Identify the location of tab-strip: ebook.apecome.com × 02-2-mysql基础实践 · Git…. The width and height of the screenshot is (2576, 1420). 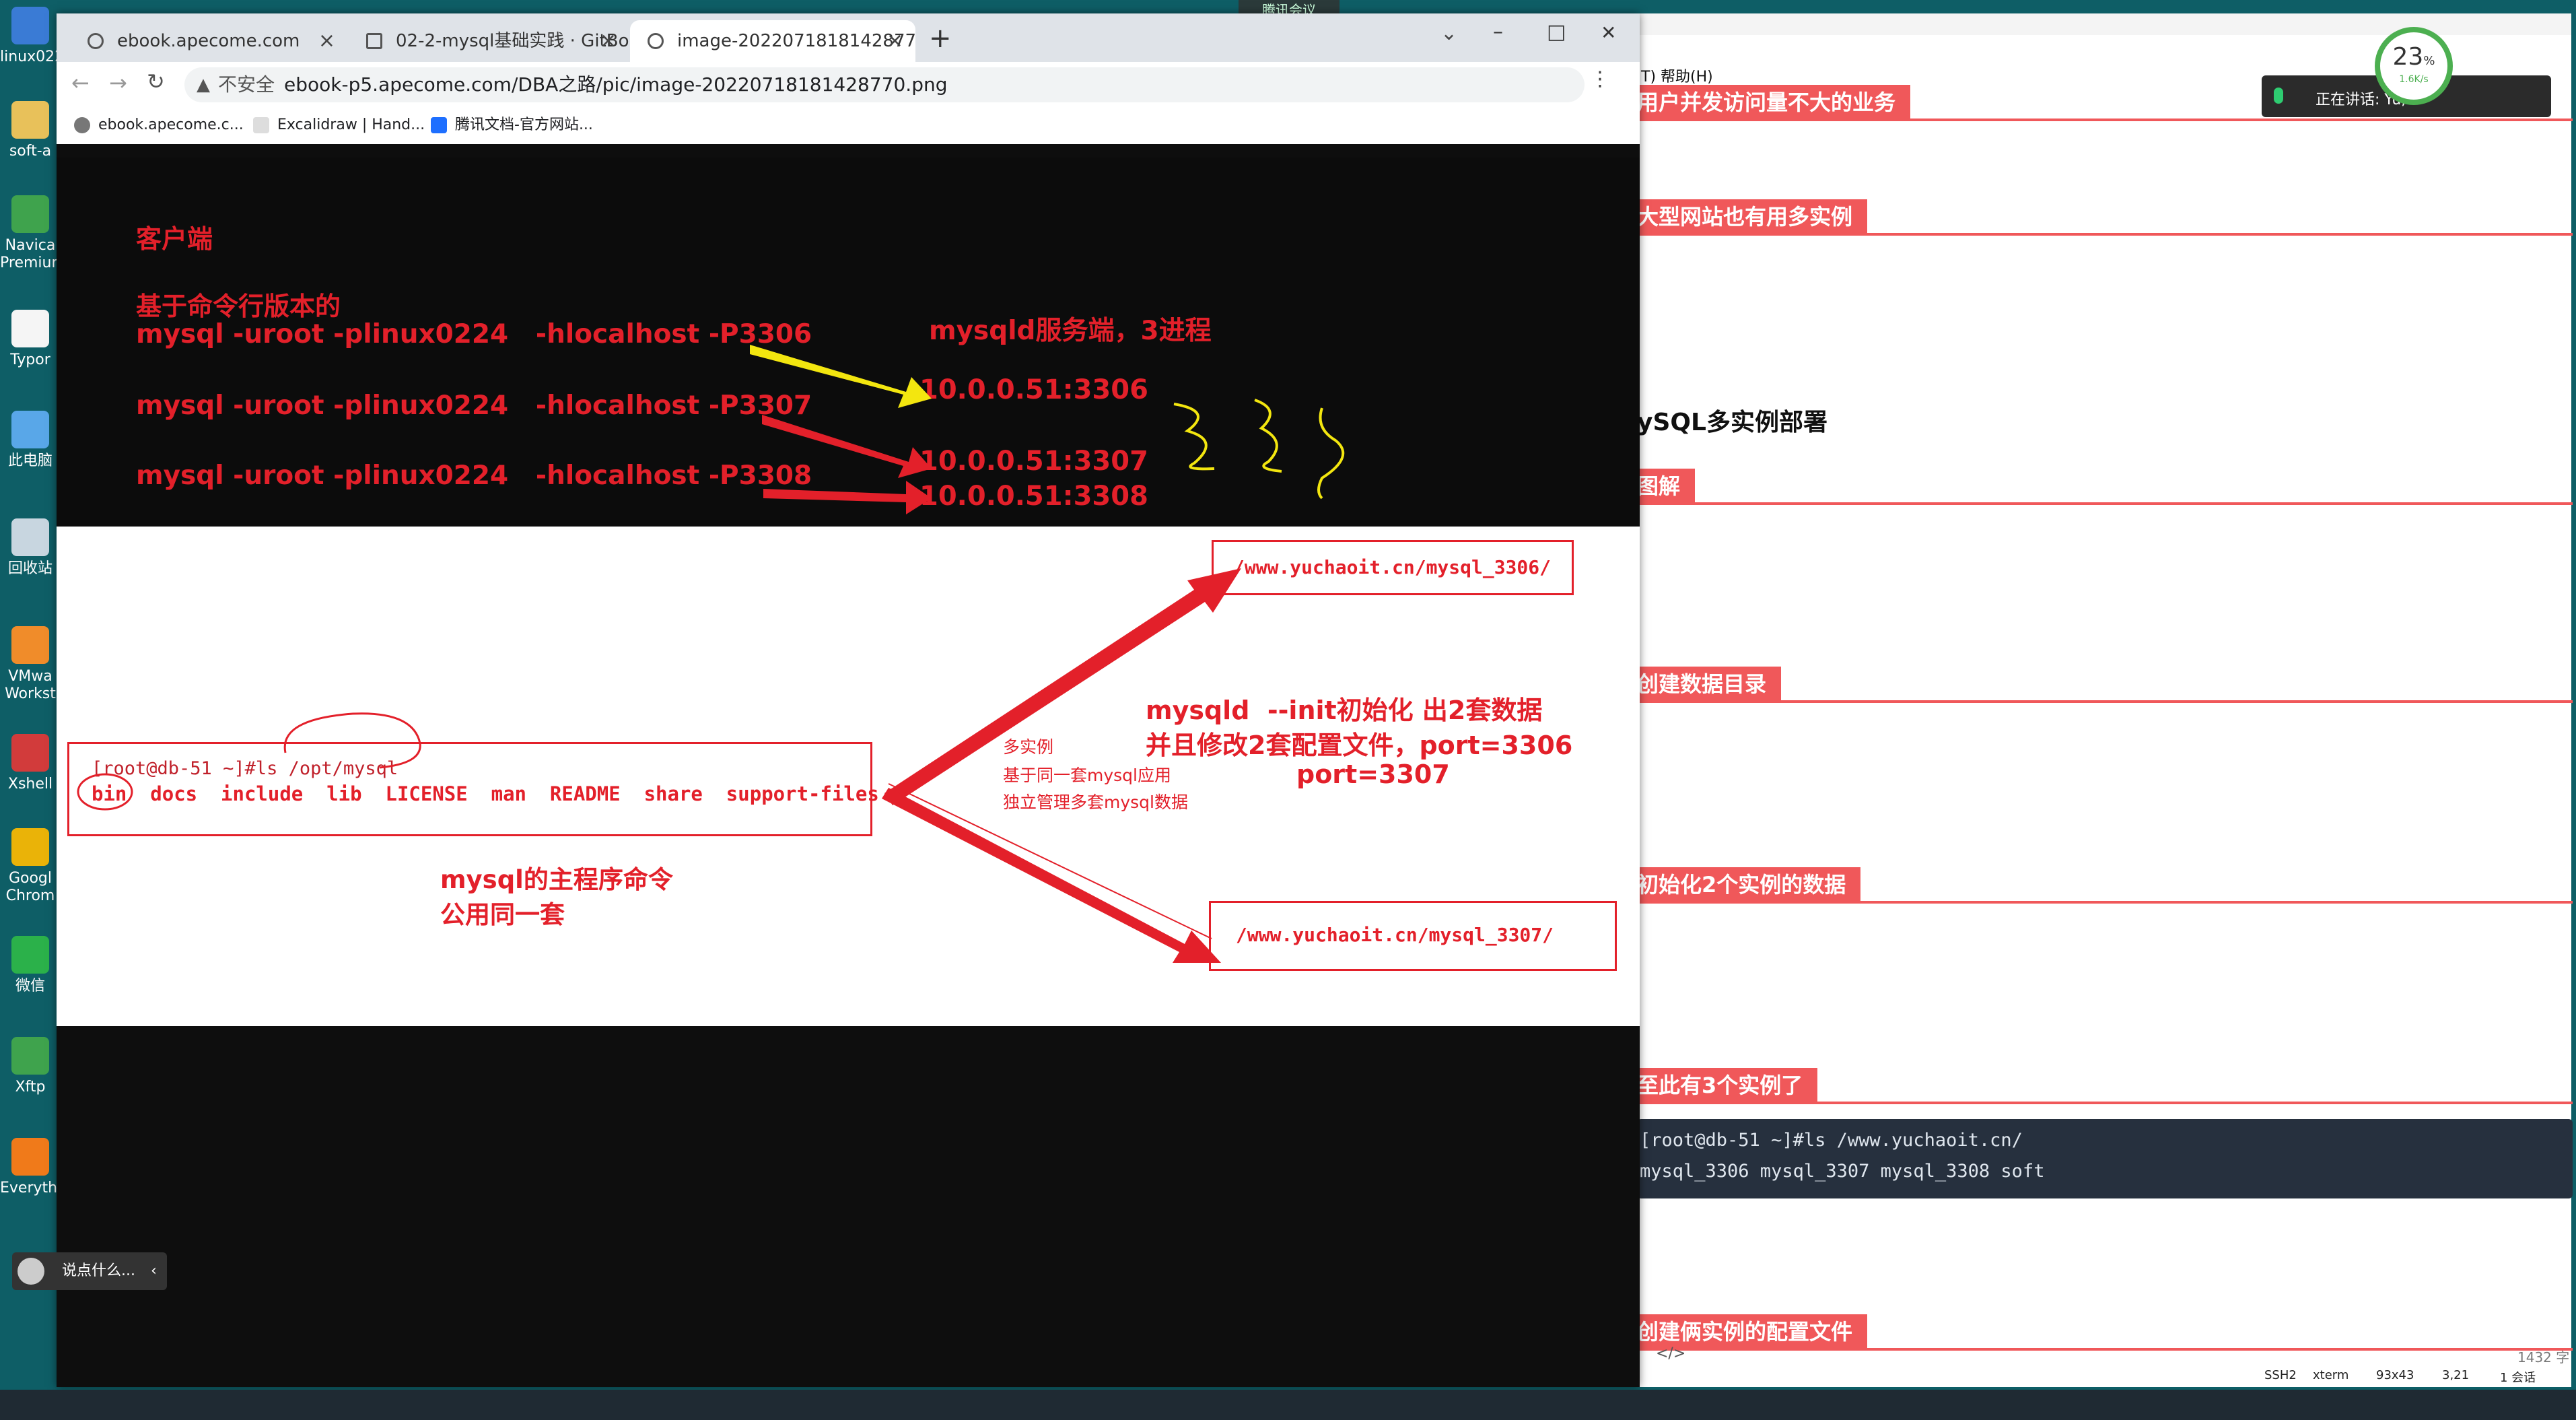
(848, 37).